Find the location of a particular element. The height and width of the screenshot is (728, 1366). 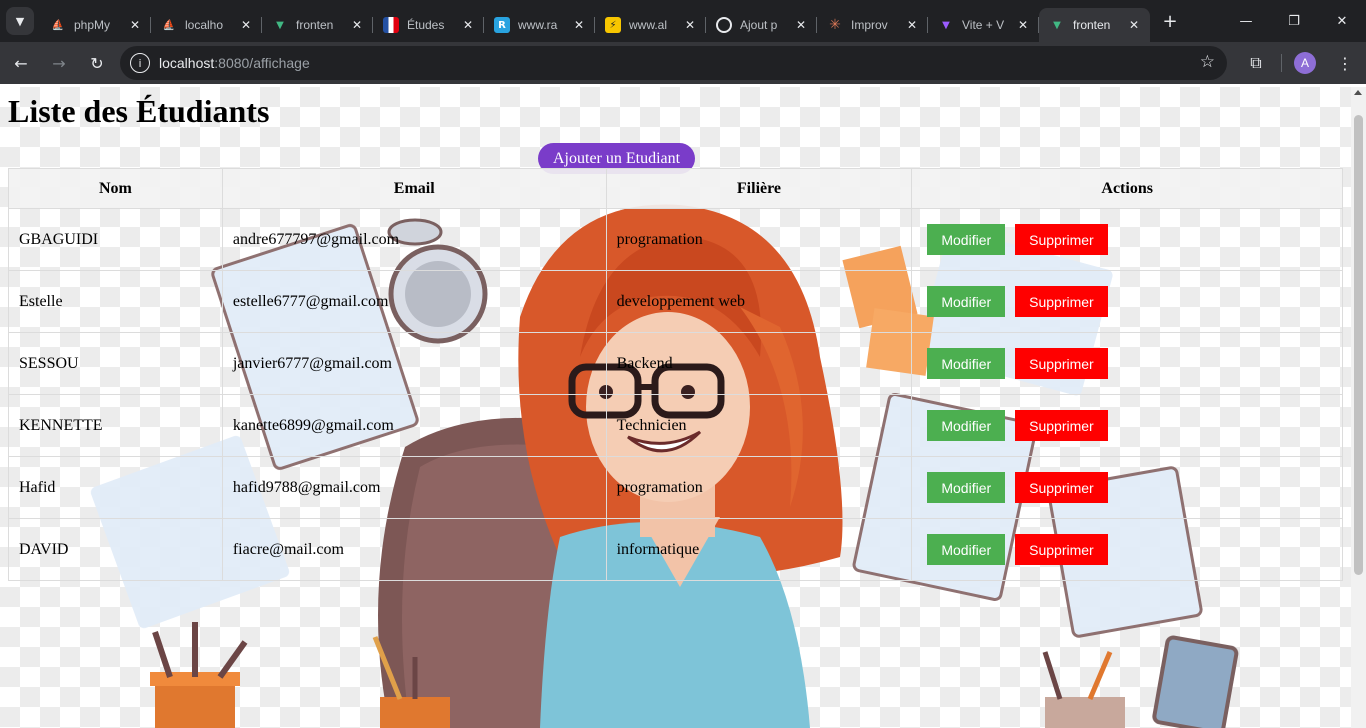

cell-email: estelle6777@gmail.com is located at coordinates (414, 301).